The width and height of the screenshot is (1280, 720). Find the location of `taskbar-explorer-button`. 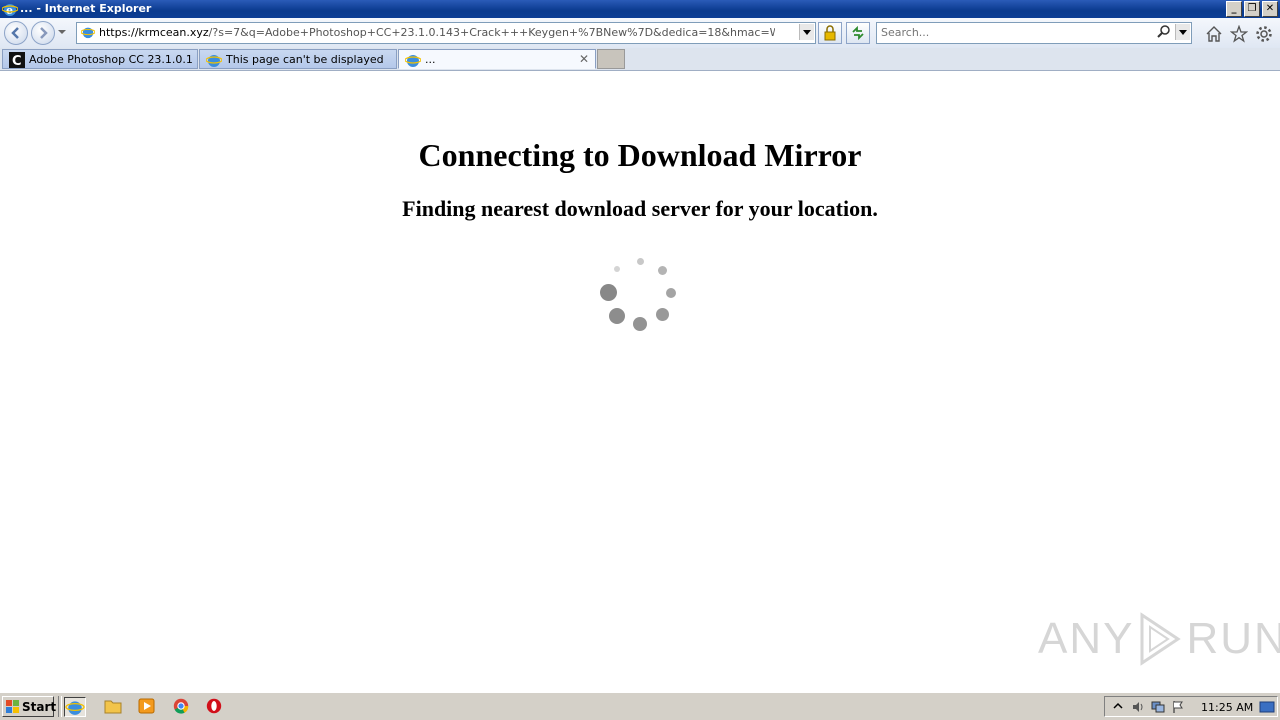

taskbar-explorer-button is located at coordinates (114, 707).